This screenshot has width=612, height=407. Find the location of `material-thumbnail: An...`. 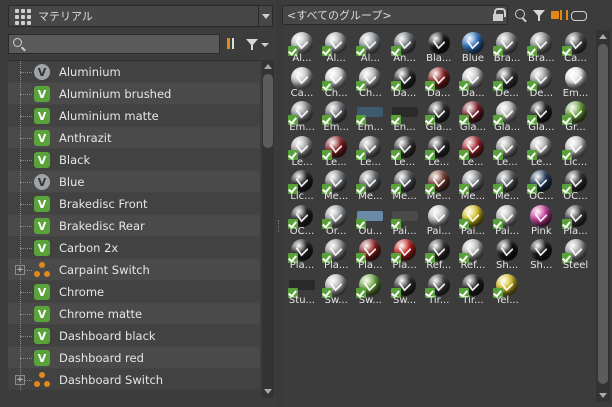

material-thumbnail: An... is located at coordinates (405, 47).